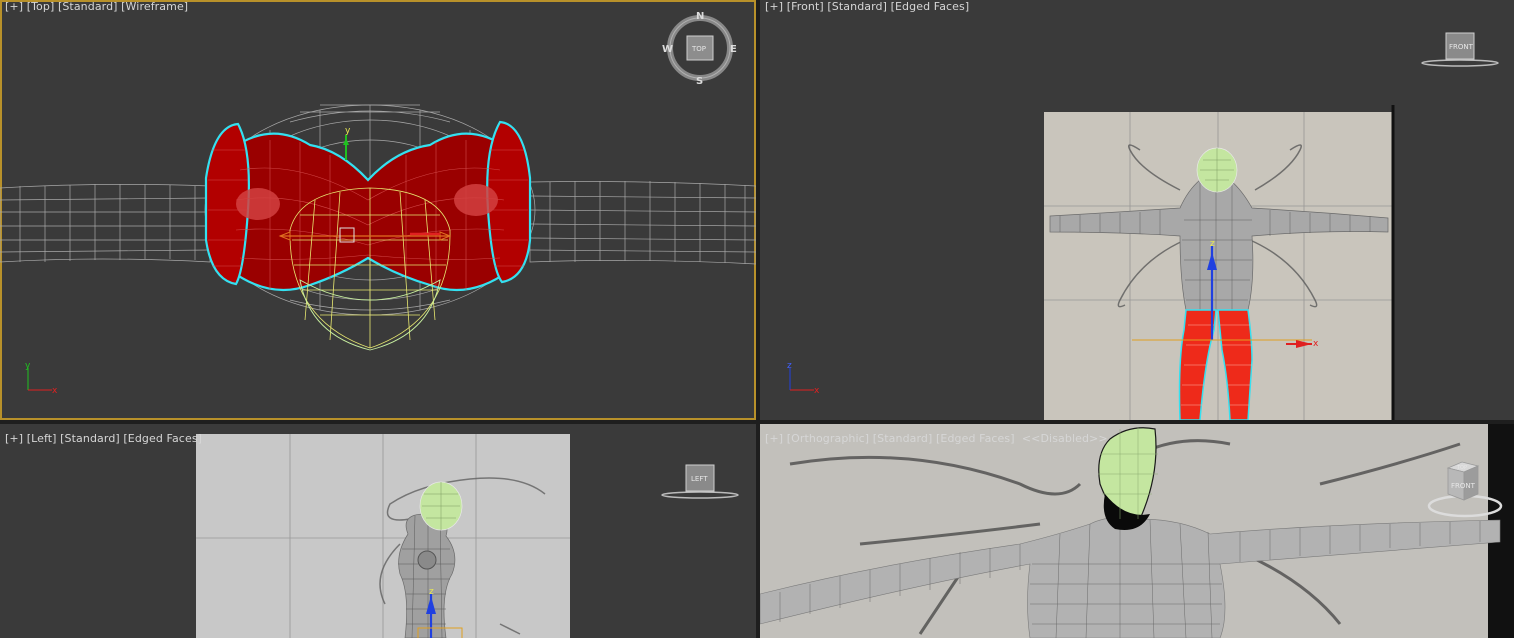 Image resolution: width=1514 pixels, height=638 pixels. Describe the element at coordinates (700, 484) in the screenshot. I see `viewcube-left: LEFT` at that location.